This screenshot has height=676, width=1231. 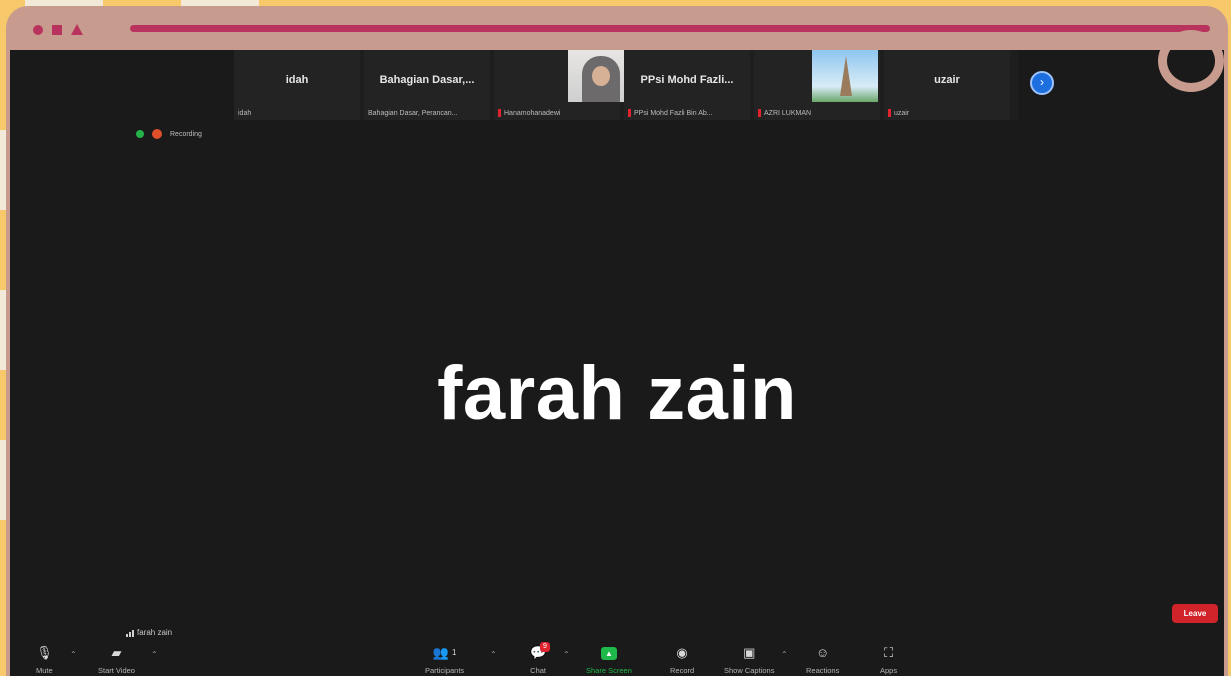 I want to click on chat-button: 💬 9 Chat, so click(x=540, y=658).